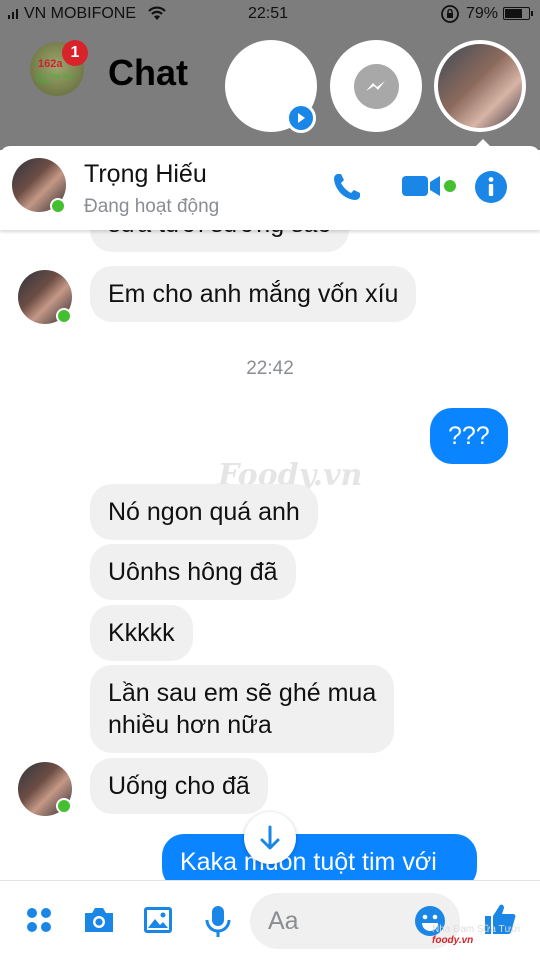 The width and height of the screenshot is (540, 960). I want to click on logo-subtext: Chè Thái Sữa Tươi, so click(55, 80).